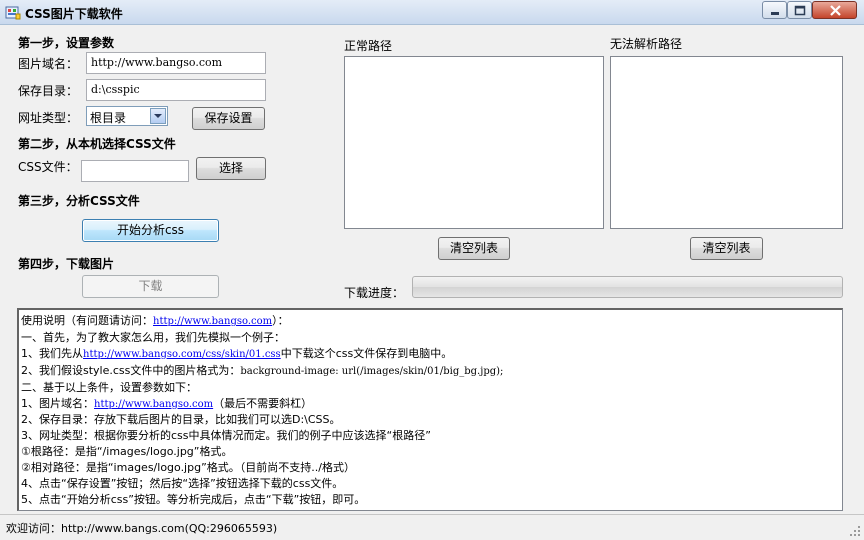 This screenshot has height=540, width=864. I want to click on clear-failed-list-button: 清空列表, so click(726, 248).